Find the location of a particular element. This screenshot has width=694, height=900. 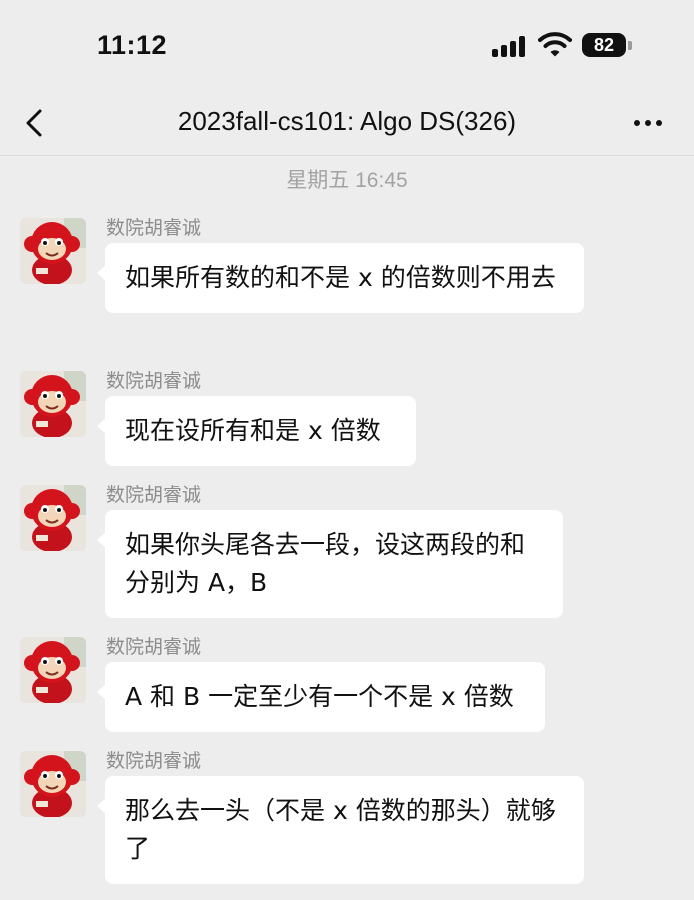

message-row: 数院胡睿诚 如果所有数的和不是 x 的倍数则不用去 is located at coordinates (347, 279).